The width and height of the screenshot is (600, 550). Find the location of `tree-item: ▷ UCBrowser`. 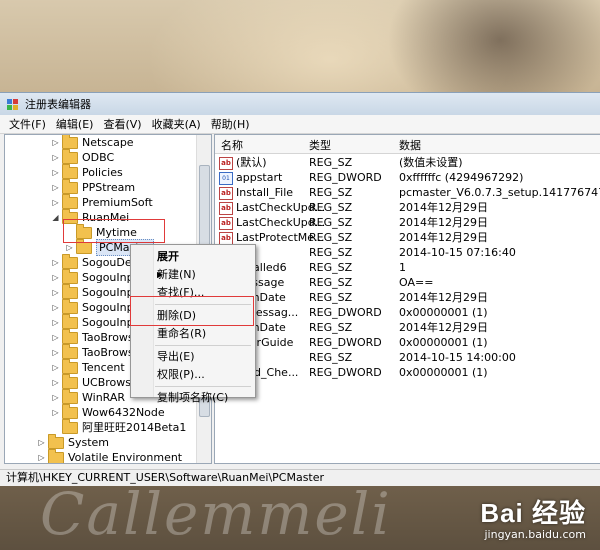

tree-item: ▷ UCBrowser is located at coordinates (96, 381).